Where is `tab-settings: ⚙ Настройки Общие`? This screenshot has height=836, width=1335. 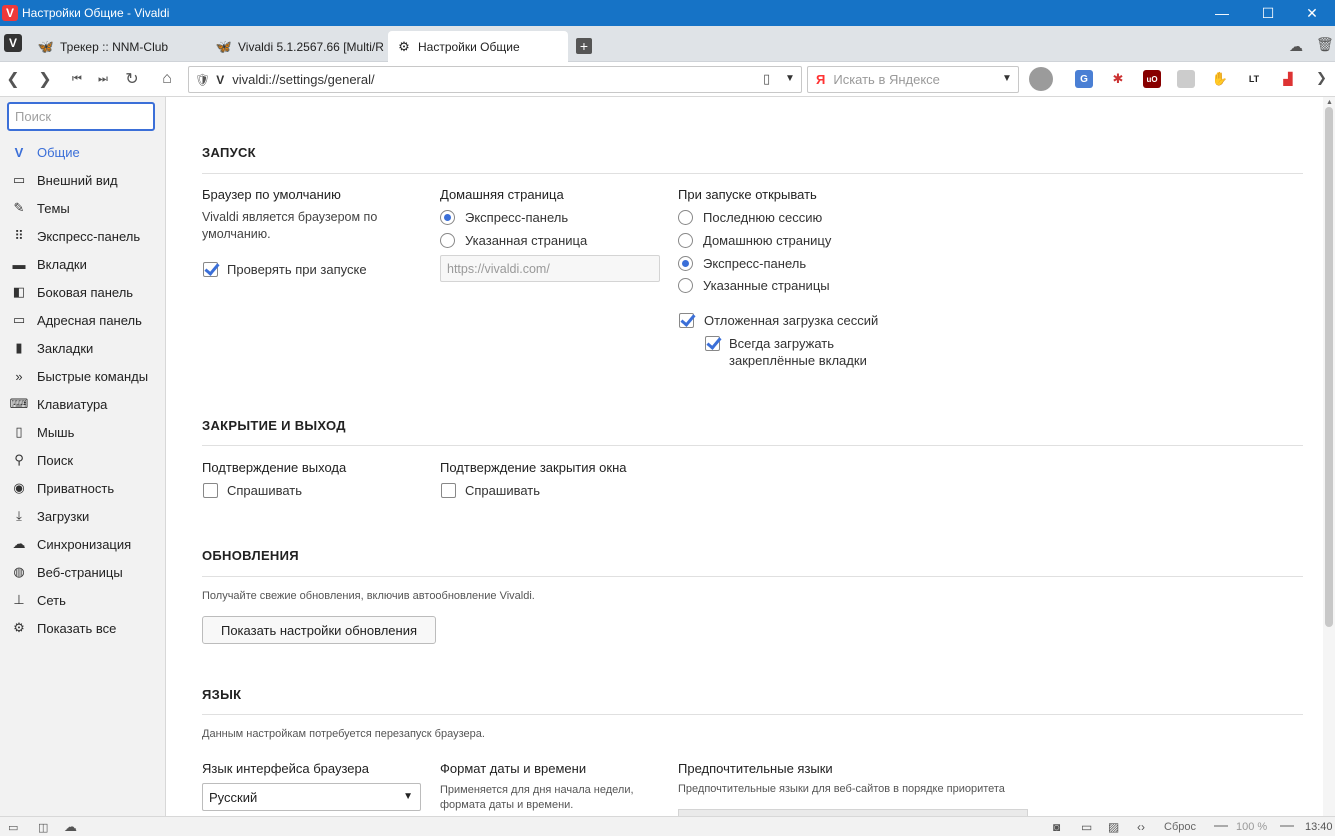 tab-settings: ⚙ Настройки Общие is located at coordinates (478, 46).